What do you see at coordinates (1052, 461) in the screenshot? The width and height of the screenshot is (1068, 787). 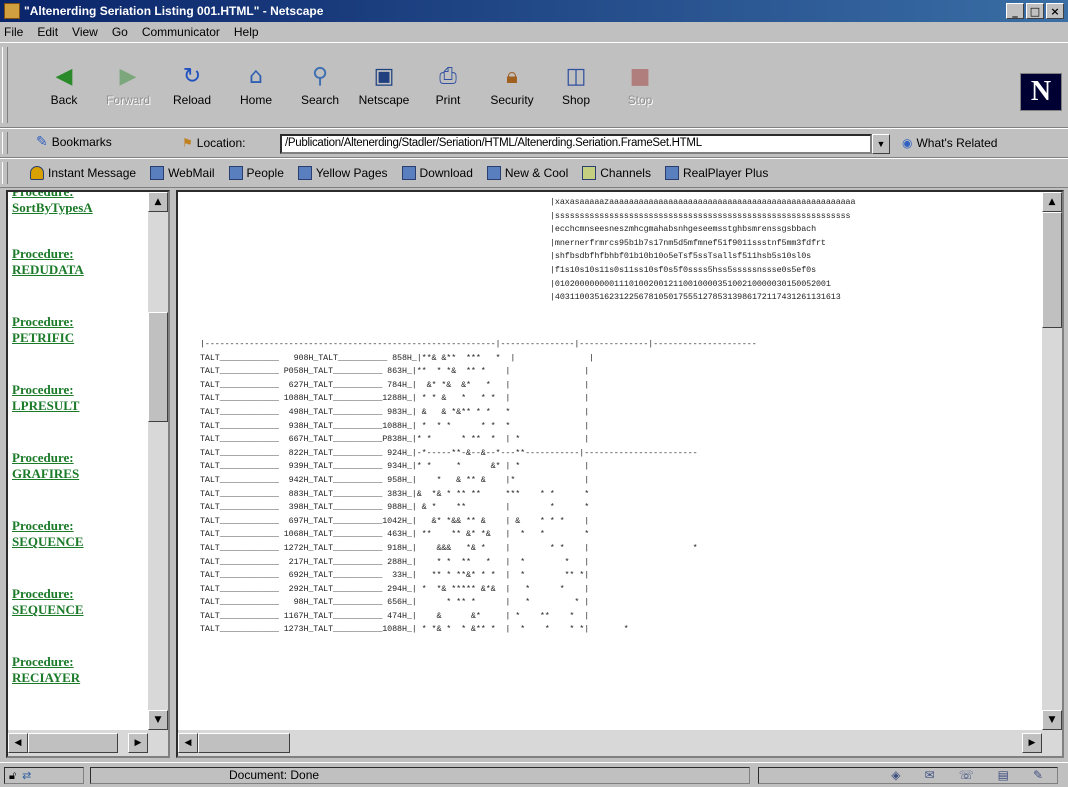 I see `right-vertical-scrollbar: ▲ ▼` at bounding box center [1052, 461].